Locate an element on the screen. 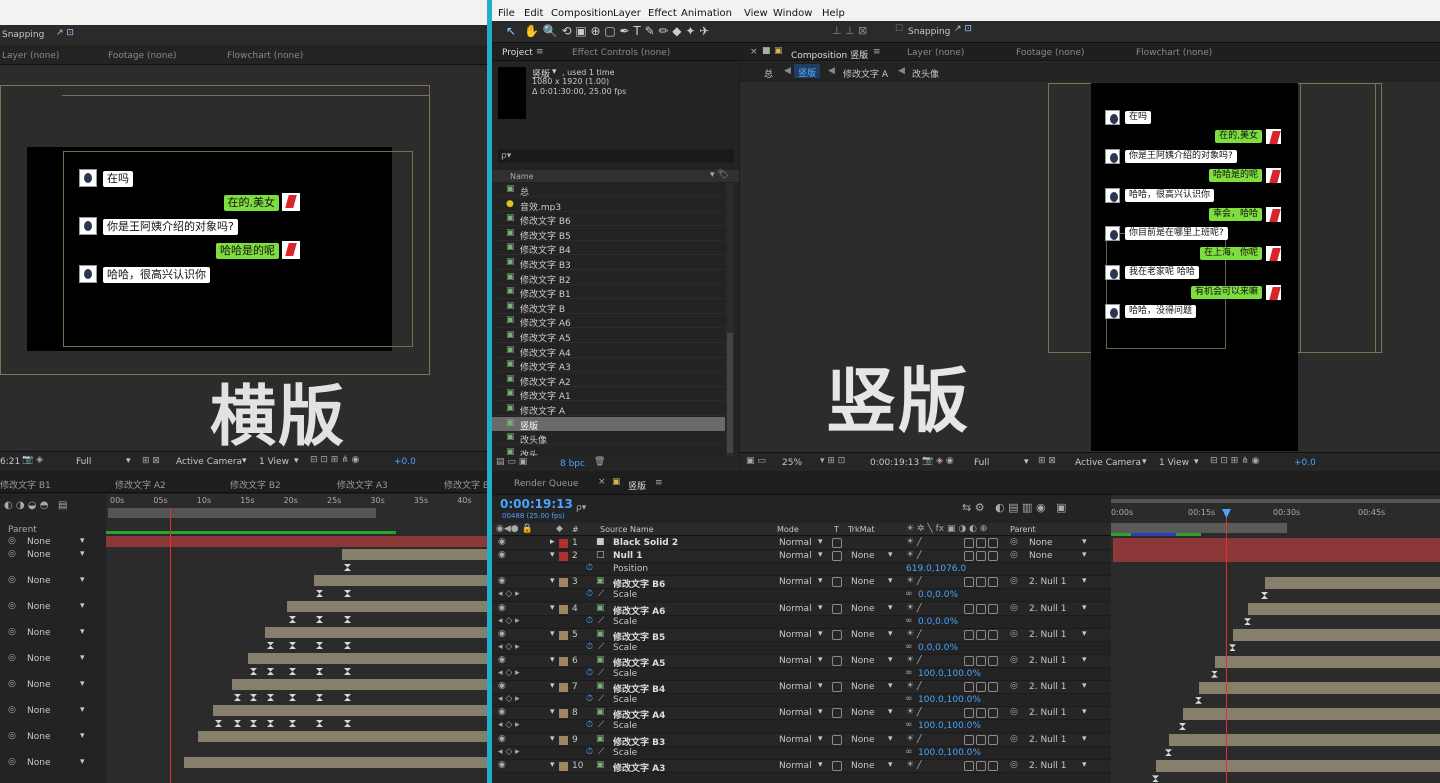 Image resolution: width=1440 pixels, height=783 pixels. comp-camera-dropdown-icon: ▾ is located at coordinates (1144, 462).